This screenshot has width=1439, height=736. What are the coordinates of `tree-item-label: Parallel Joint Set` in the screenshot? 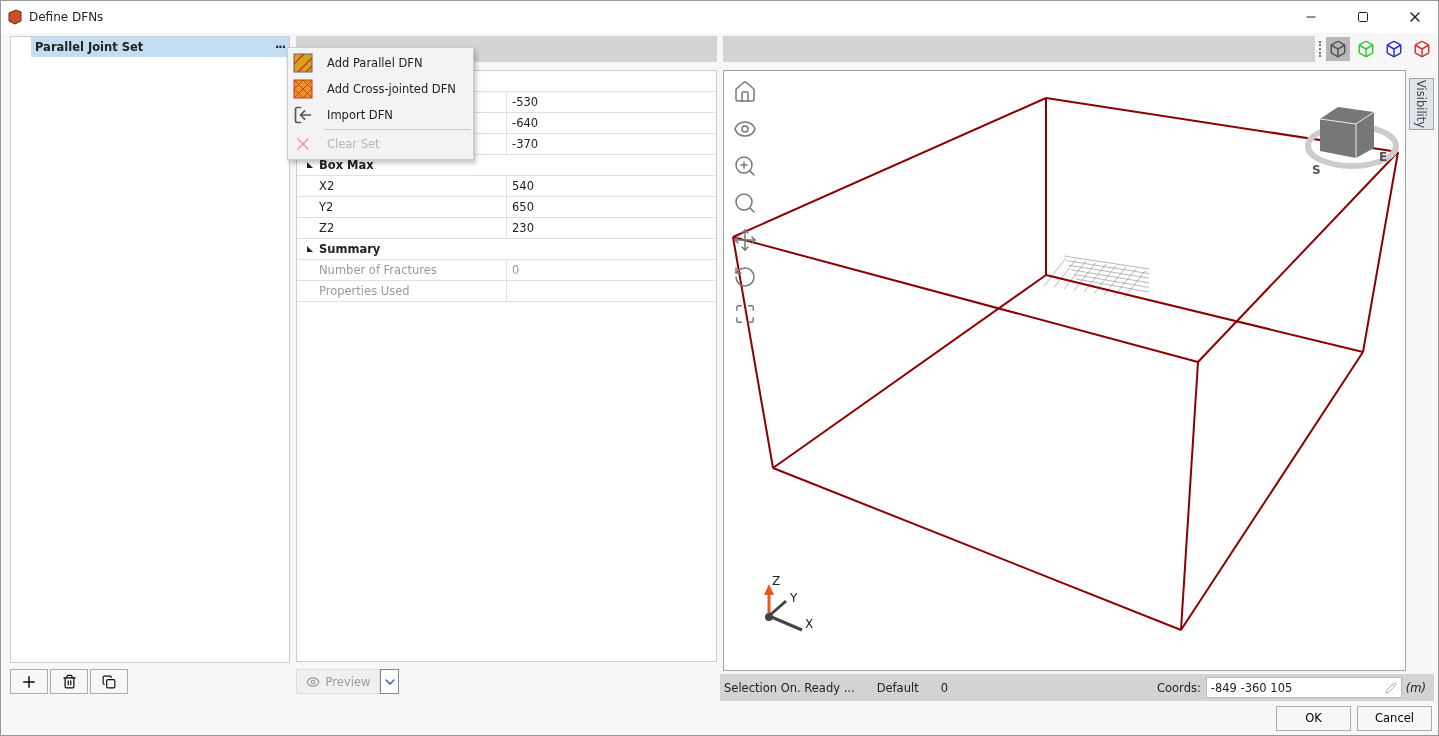 It's located at (89, 47).